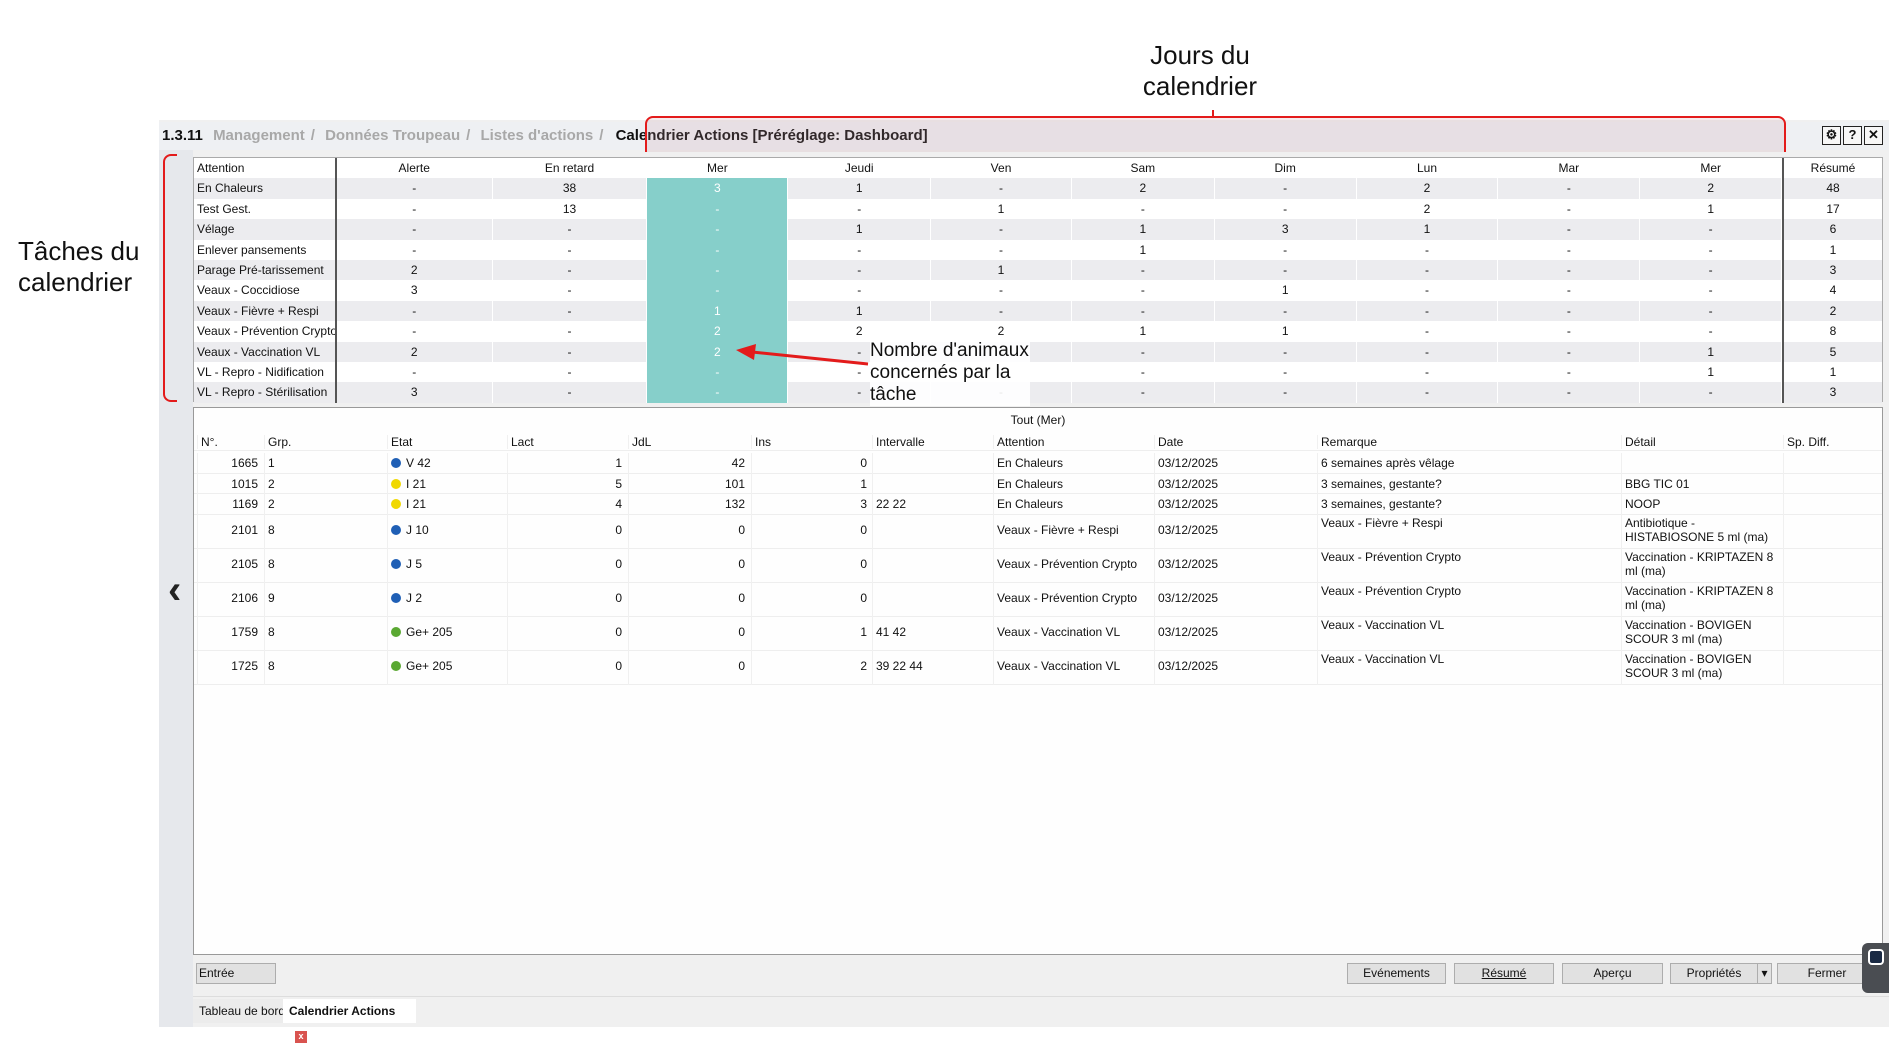  Describe the element at coordinates (1467, 483) in the screenshot. I see `list-cell-remarque: 3 semaines, gestante?` at that location.